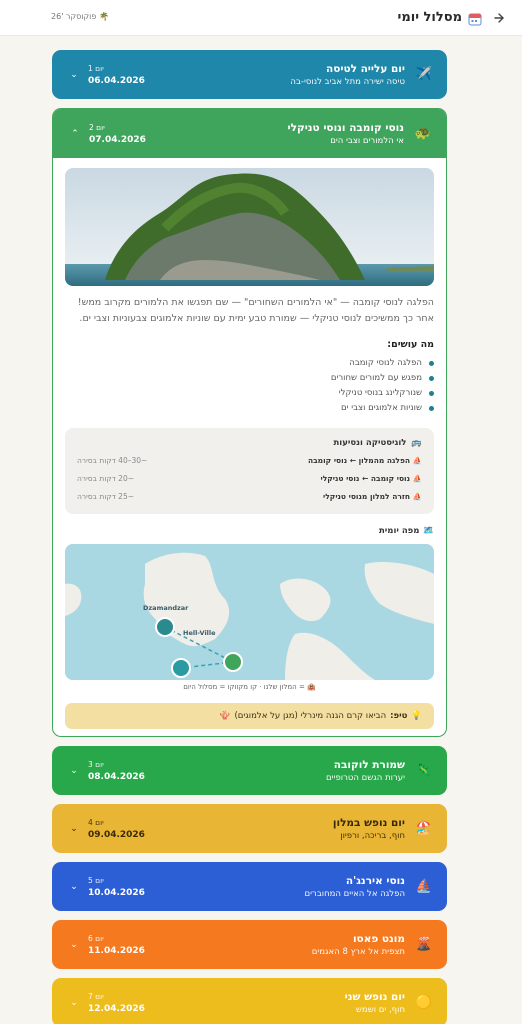  What do you see at coordinates (424, 828) in the screenshot?
I see `beach-icon: 🏖️` at bounding box center [424, 828].